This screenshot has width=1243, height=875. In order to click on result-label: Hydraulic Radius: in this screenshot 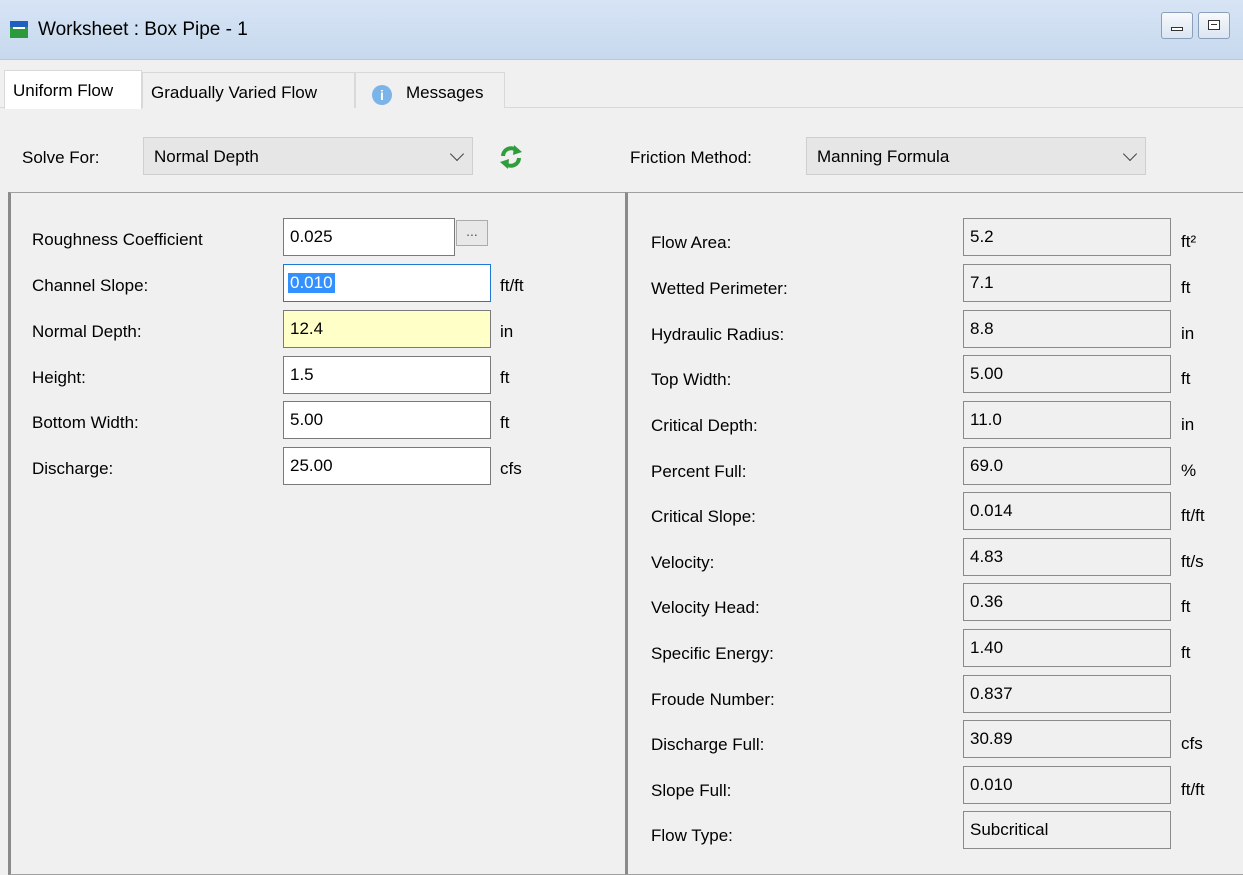, I will do `click(718, 334)`.